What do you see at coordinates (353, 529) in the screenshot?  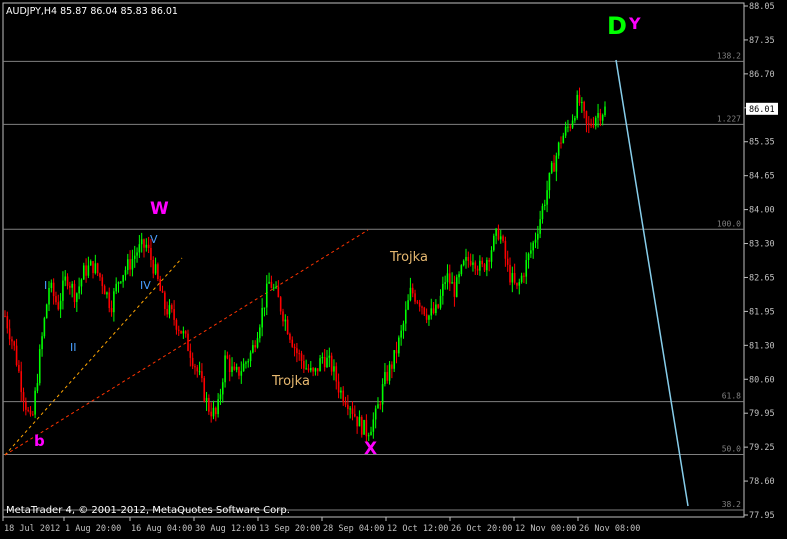 I see `x-tick-label: 28 Sep 04:00` at bounding box center [353, 529].